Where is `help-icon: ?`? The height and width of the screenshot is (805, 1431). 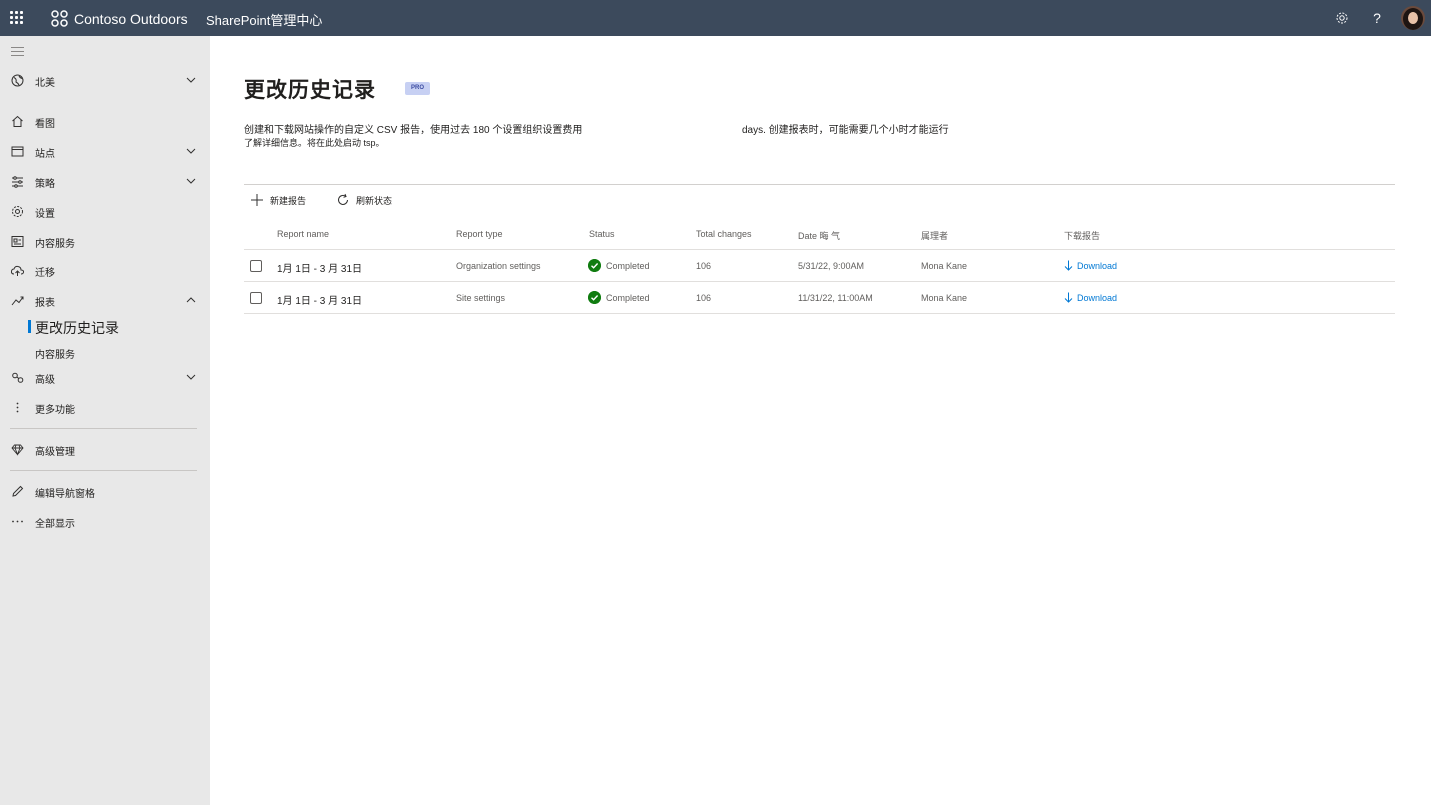
help-icon: ? is located at coordinates (1377, 18).